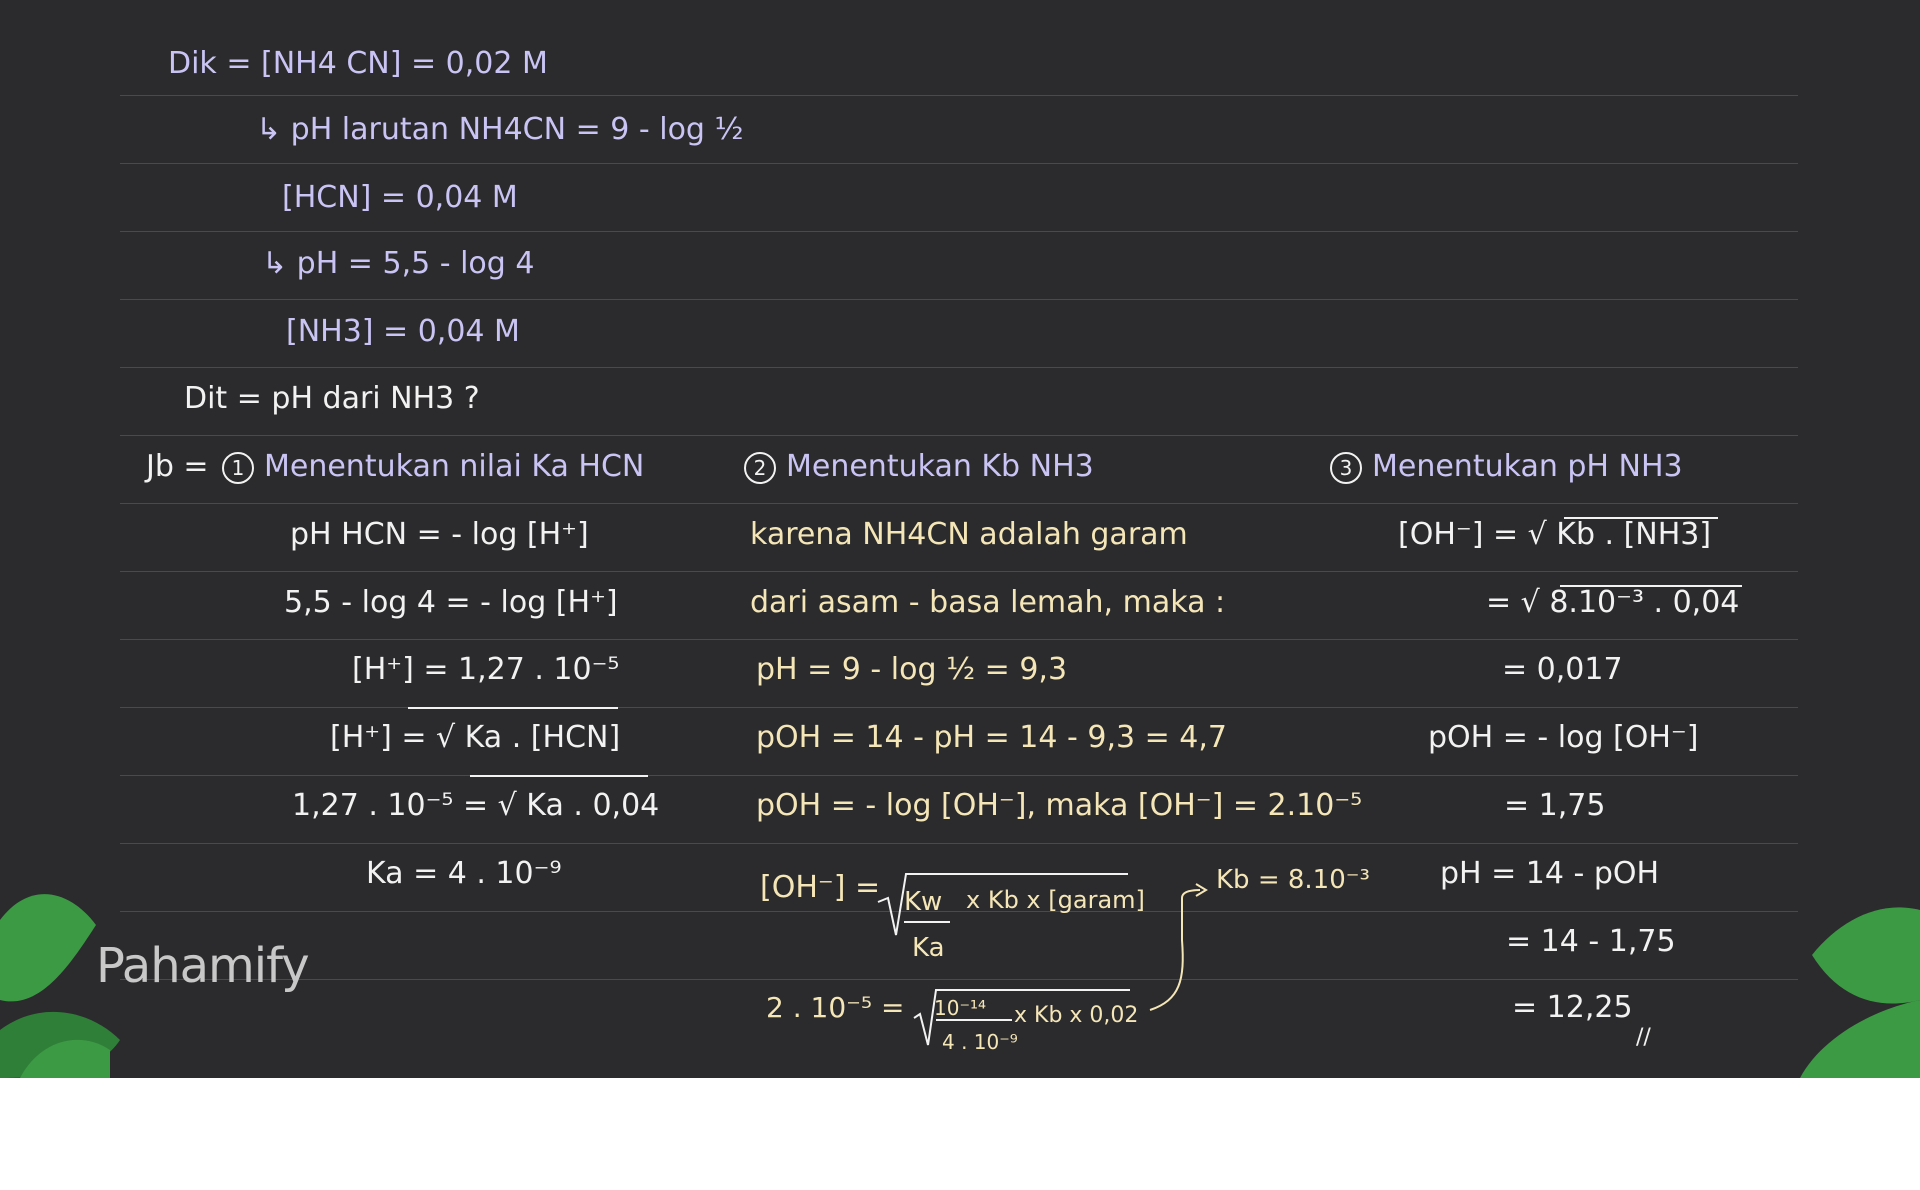 Image resolution: width=1920 pixels, height=1190 pixels. Describe the element at coordinates (1175, 950) in the screenshot. I see `bracket-arrow-icon` at that location.